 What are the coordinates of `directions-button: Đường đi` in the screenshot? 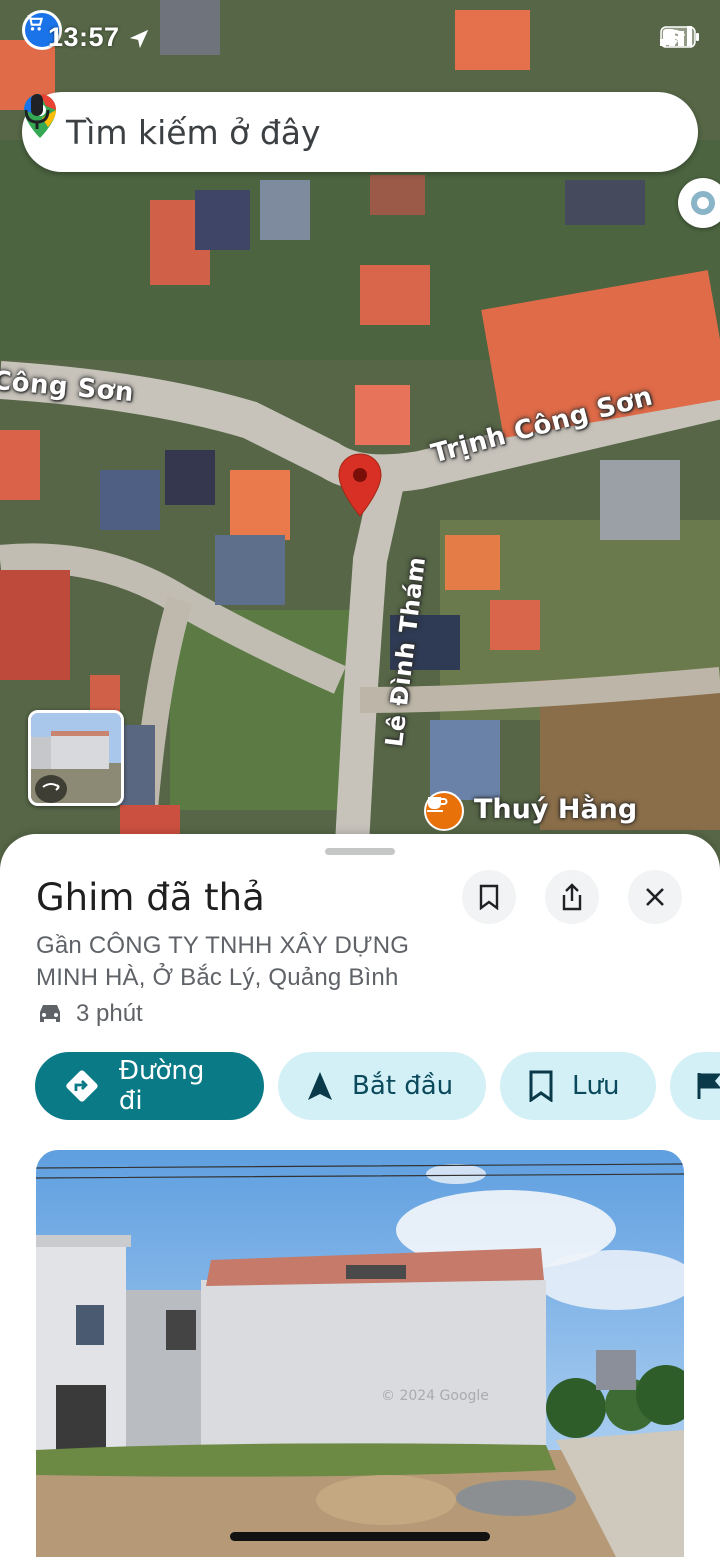 It's located at (149, 1086).